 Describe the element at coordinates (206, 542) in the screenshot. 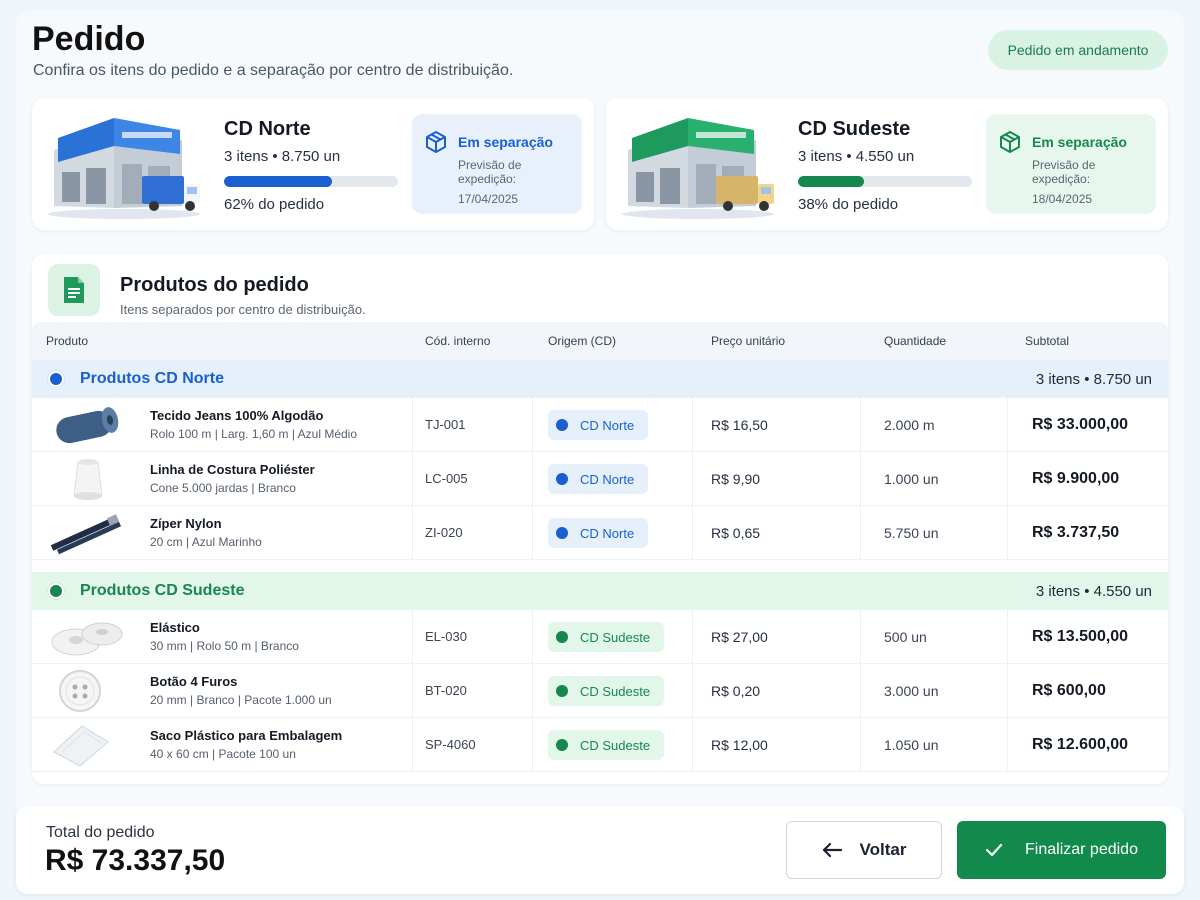

I see `product-description: 20 cm | Azul Marinho` at that location.